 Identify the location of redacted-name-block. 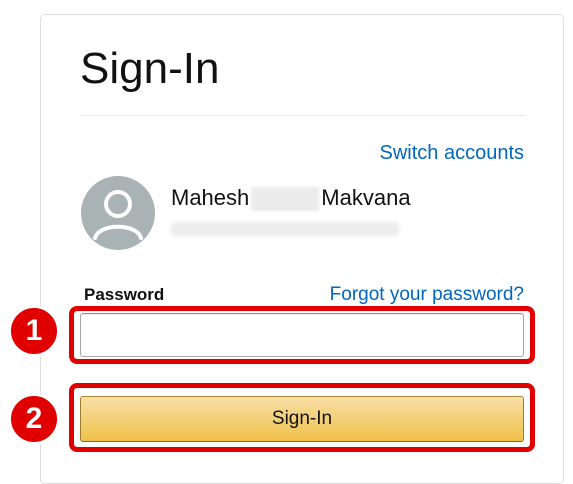
(285, 199).